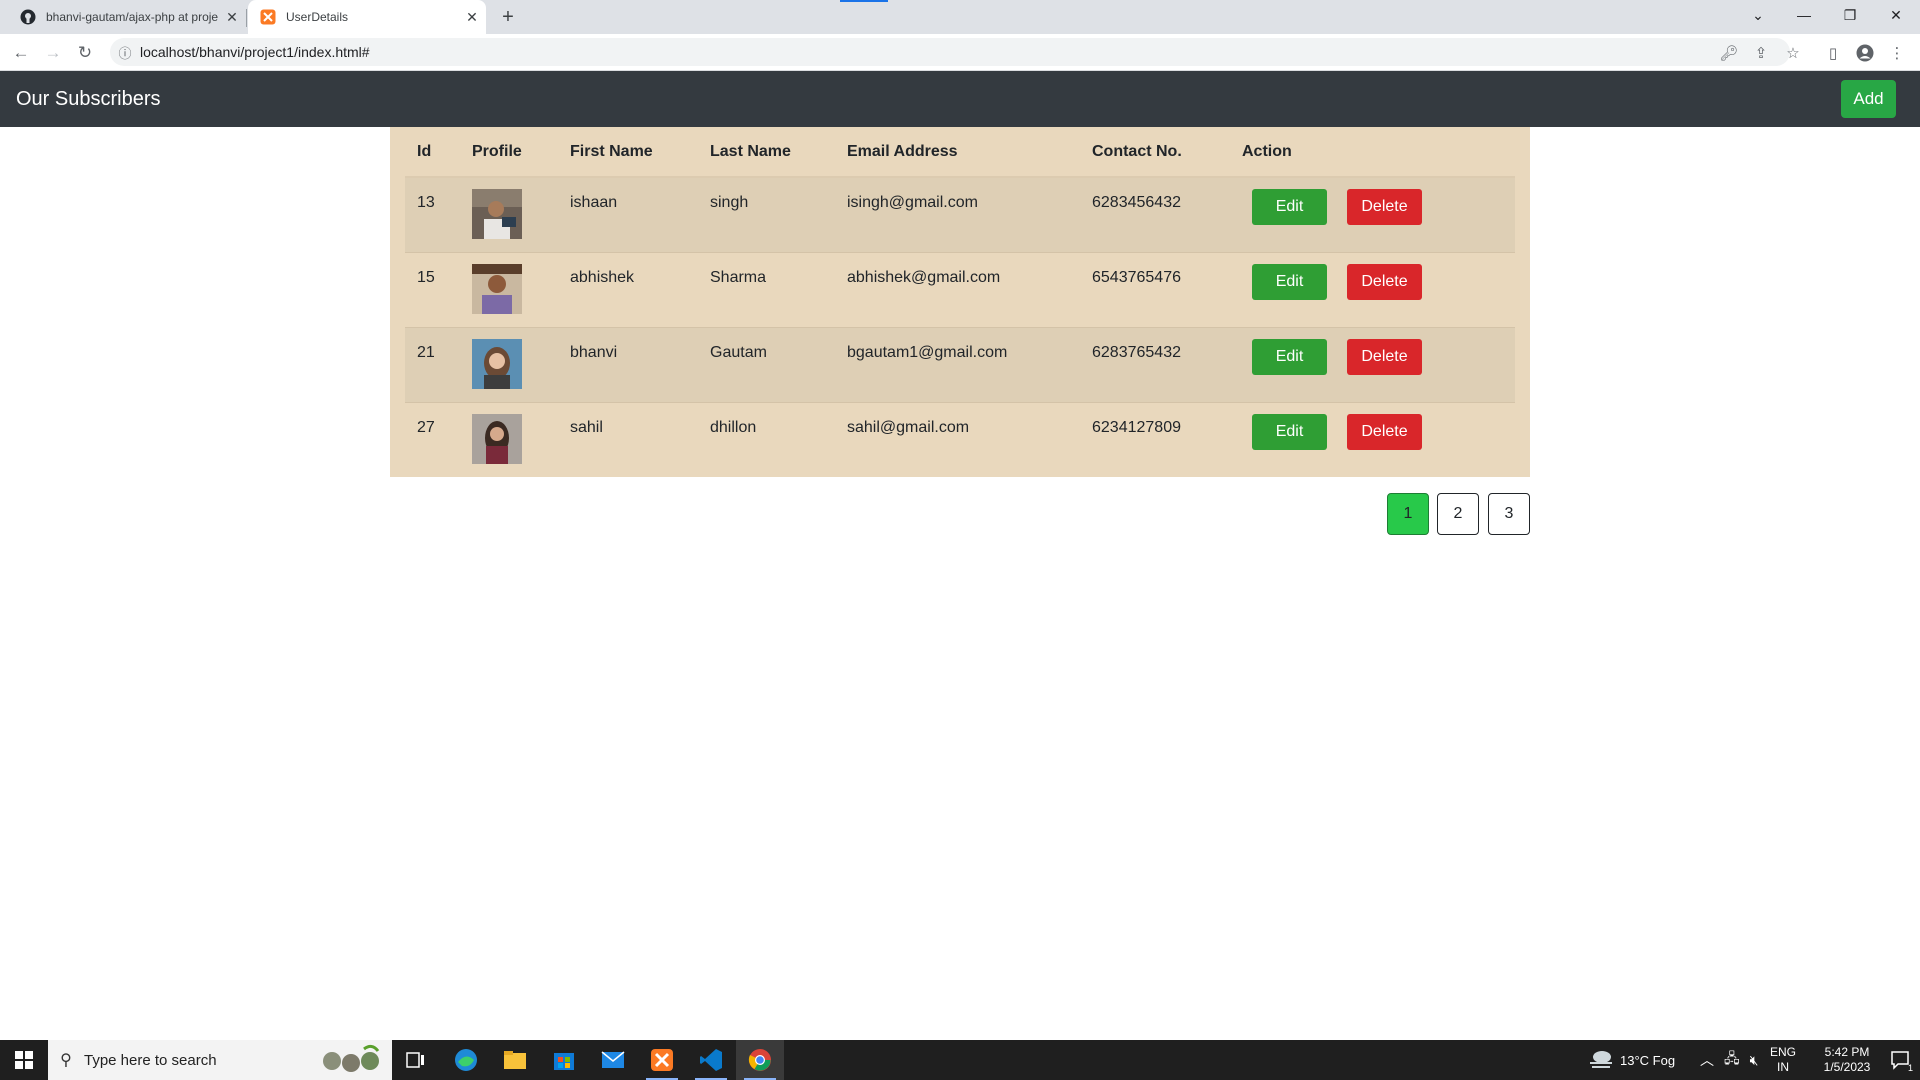  I want to click on cell-id: 27, so click(432, 439).